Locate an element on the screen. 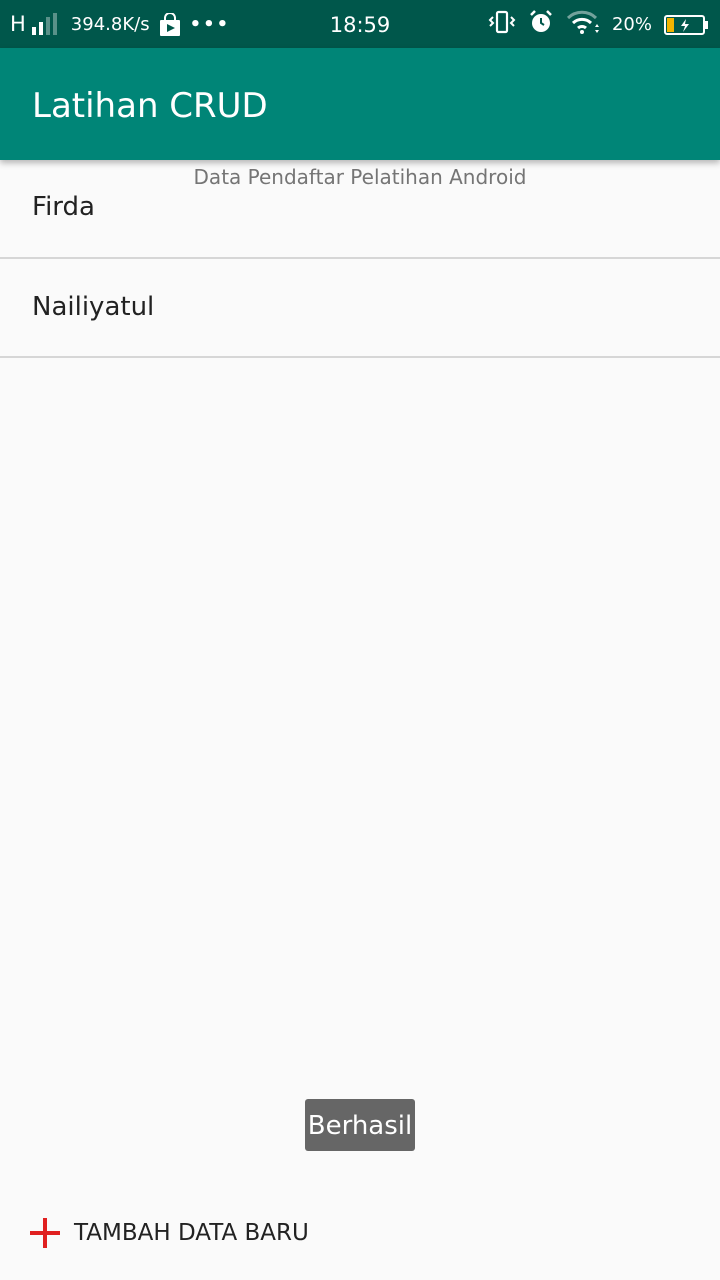  toast-message: Berhasil is located at coordinates (360, 1125).